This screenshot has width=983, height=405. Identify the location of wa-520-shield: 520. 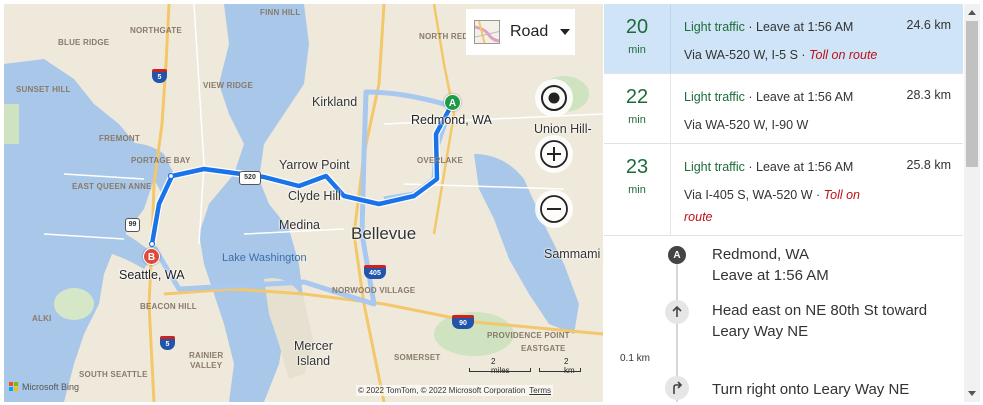
(250, 178).